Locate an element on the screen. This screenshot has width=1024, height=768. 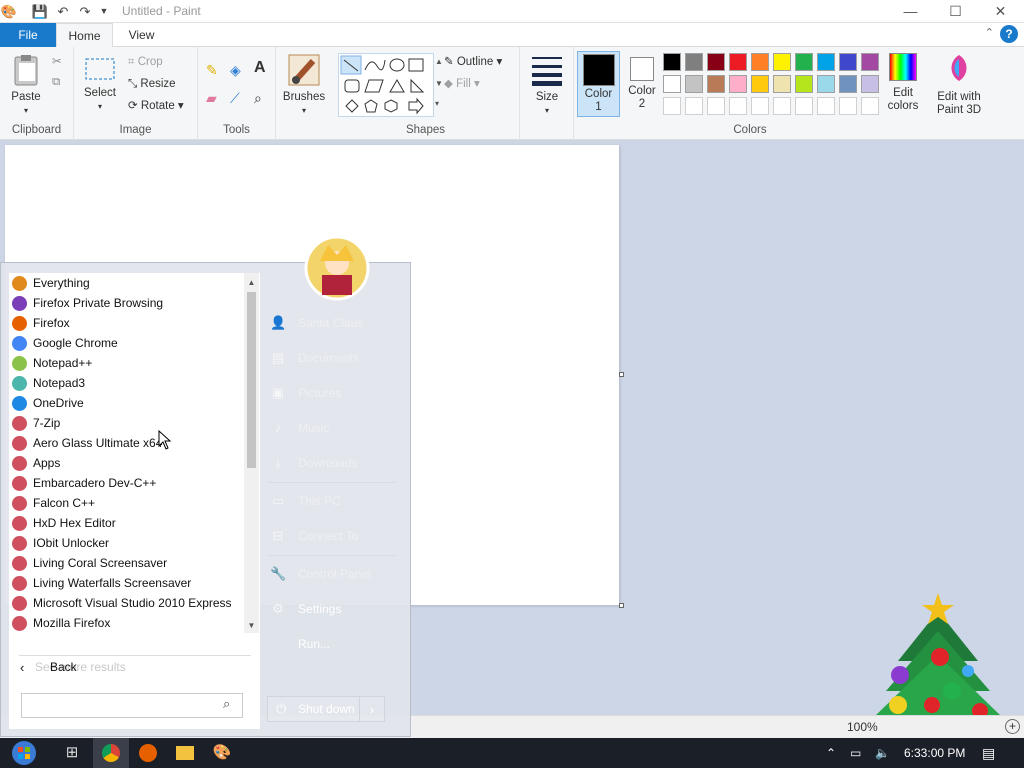
color2-button: Color 2 is located at coordinates (642, 82).